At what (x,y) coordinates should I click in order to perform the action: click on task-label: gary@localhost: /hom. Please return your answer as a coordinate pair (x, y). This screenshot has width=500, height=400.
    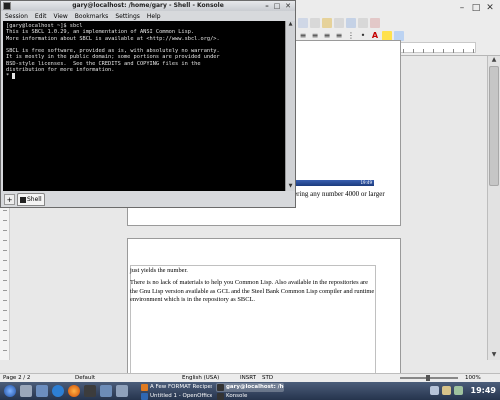
    Looking at the image, I should click on (255, 387).